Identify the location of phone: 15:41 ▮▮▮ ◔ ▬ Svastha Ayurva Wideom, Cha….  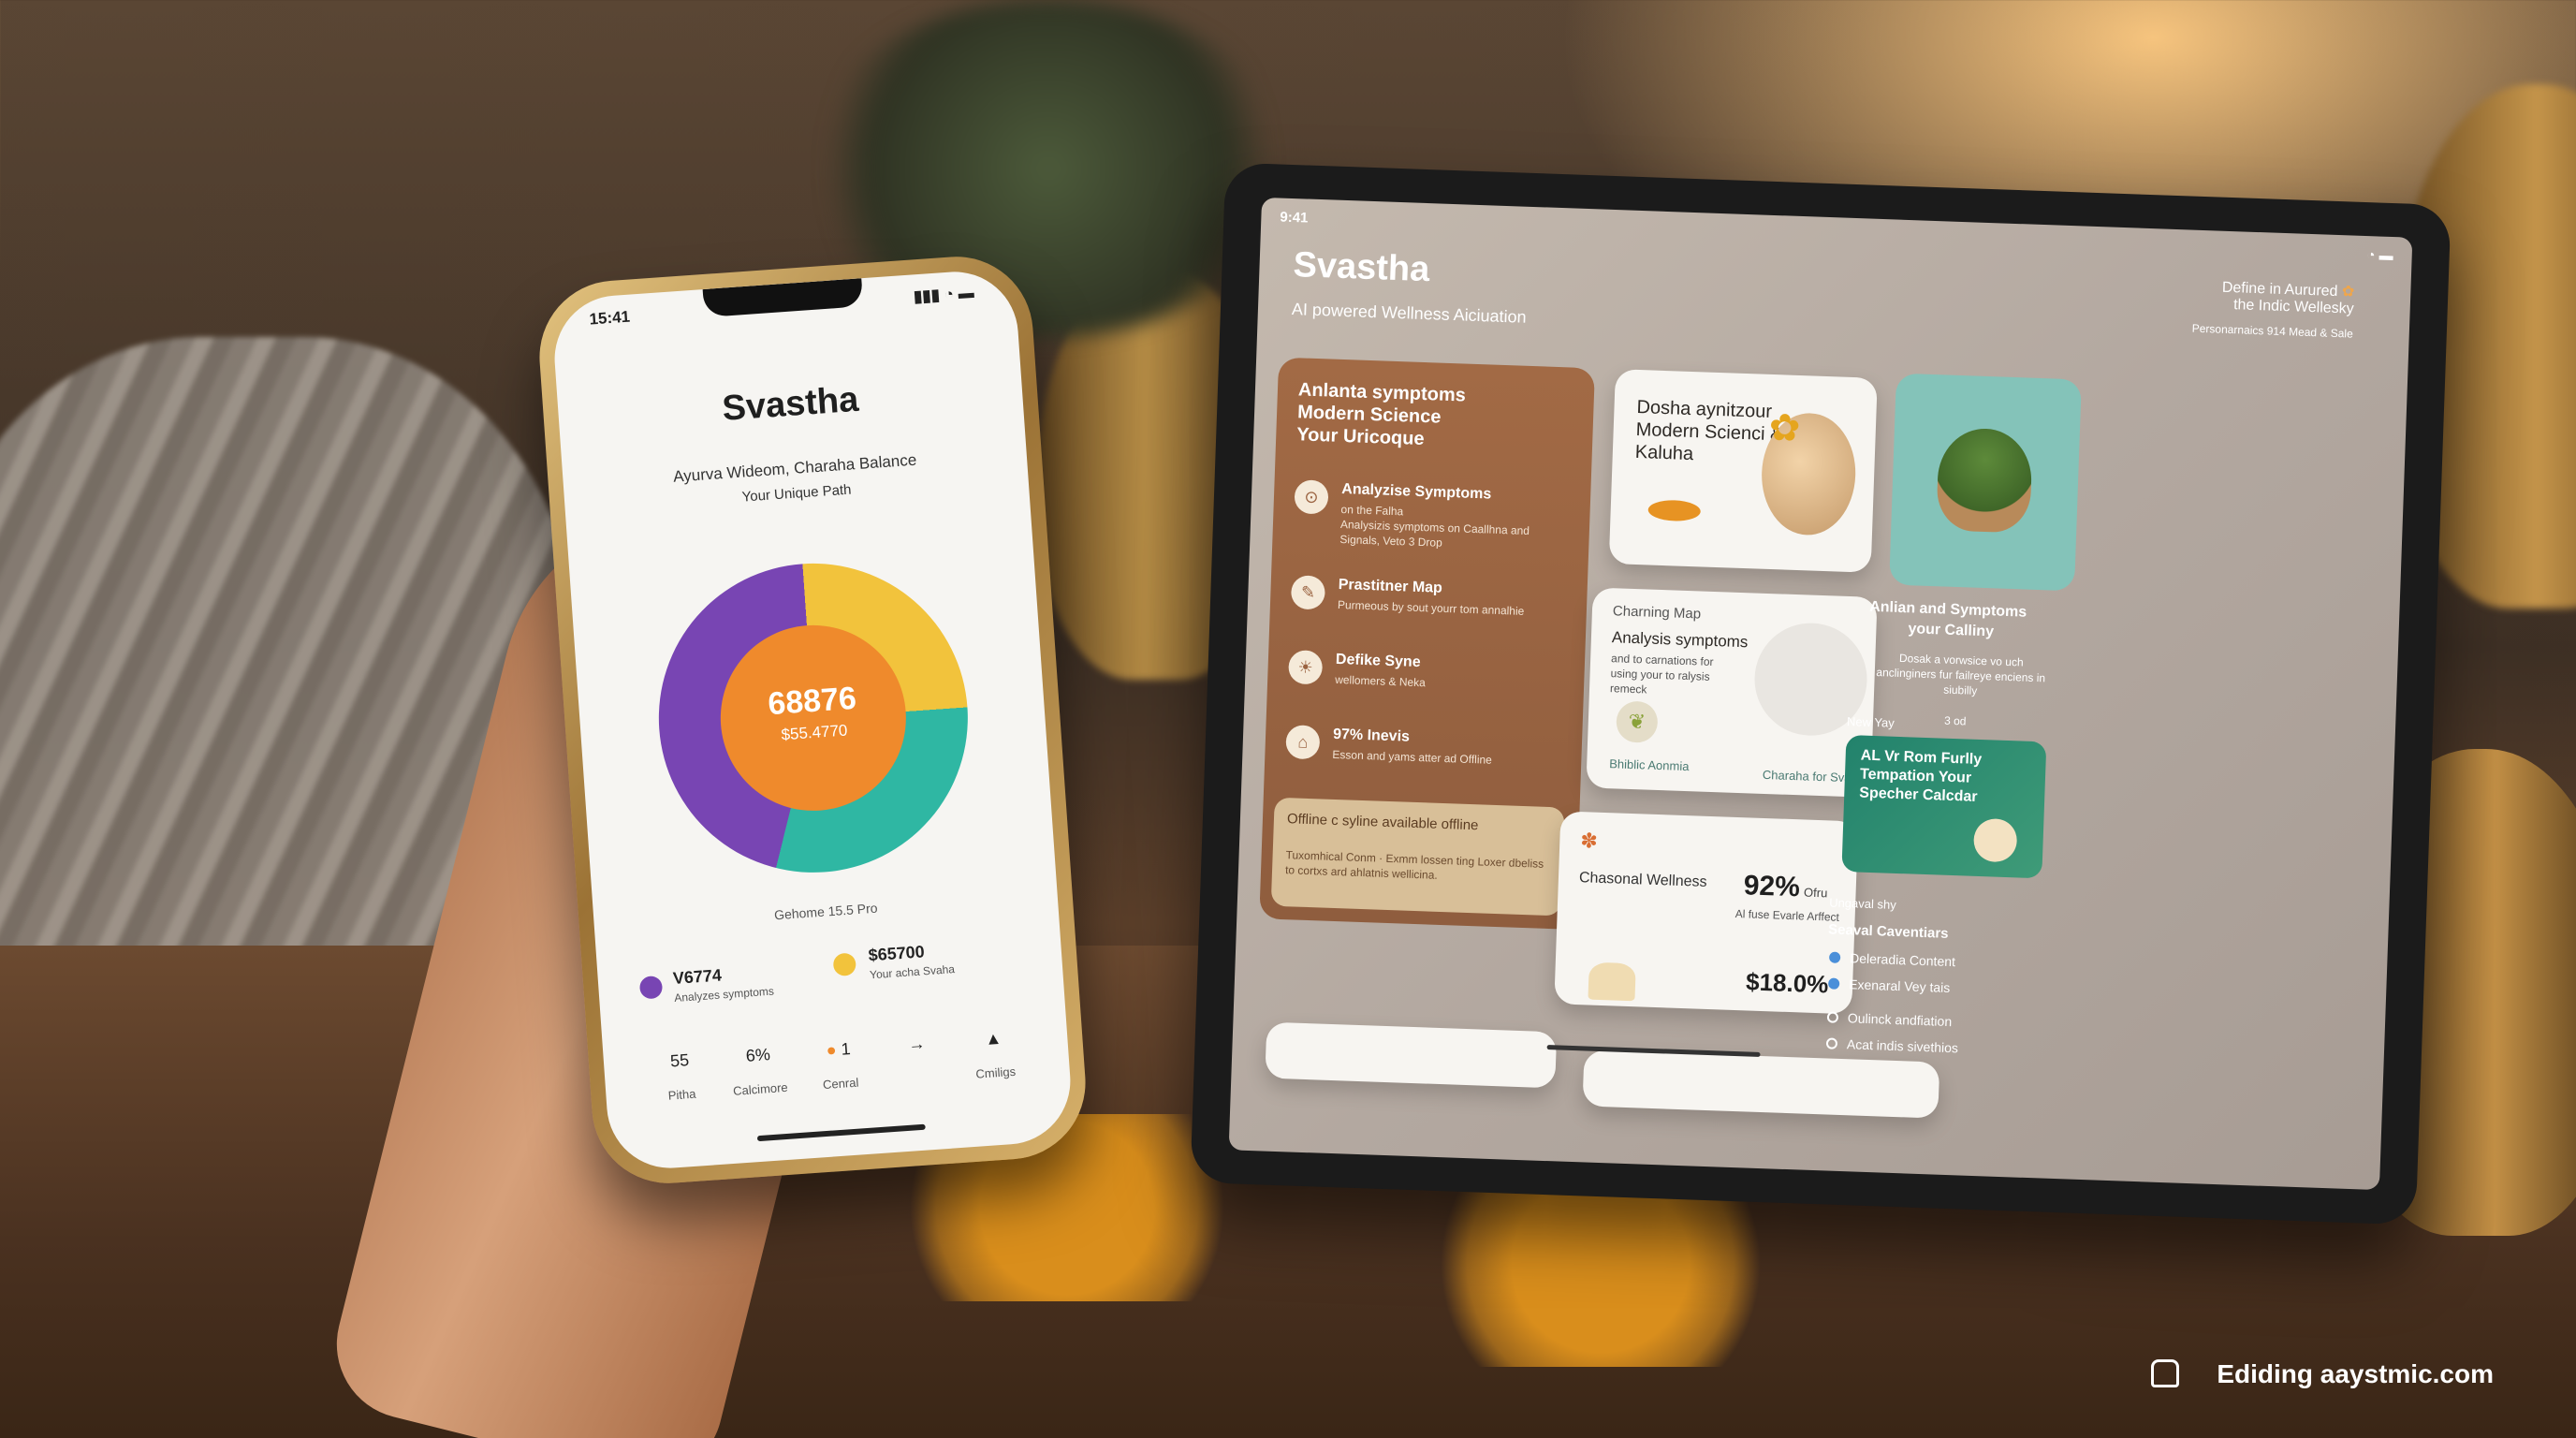
(812, 720).